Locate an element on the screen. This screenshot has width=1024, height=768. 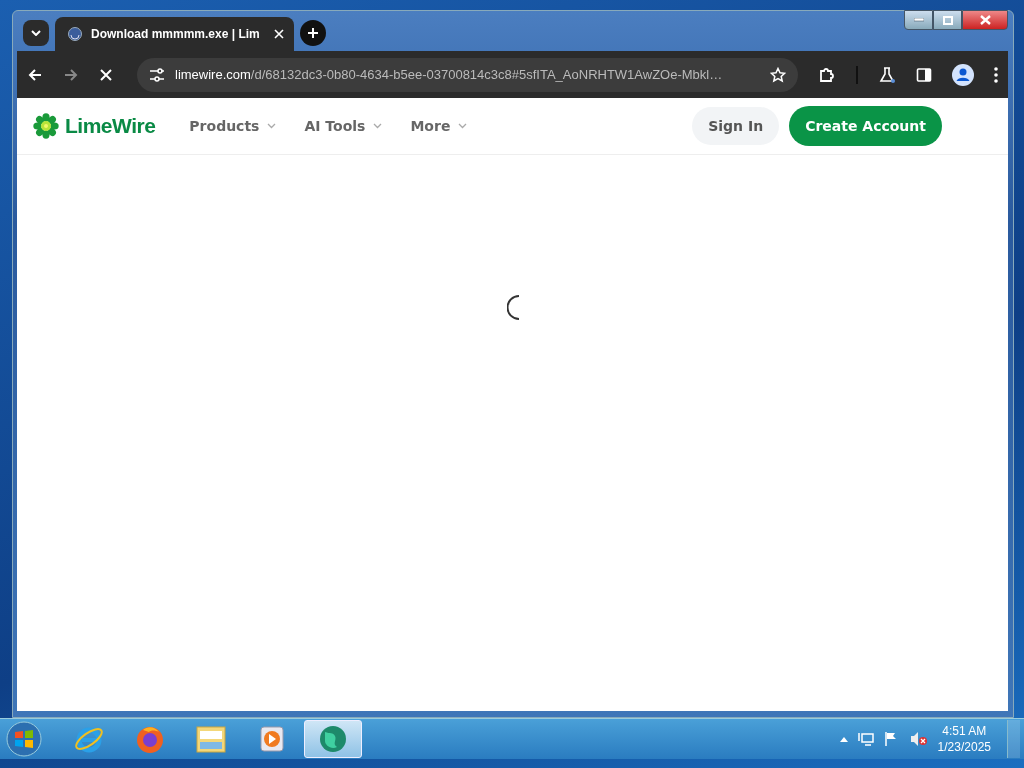
close-button is located at coordinates (985, 20).